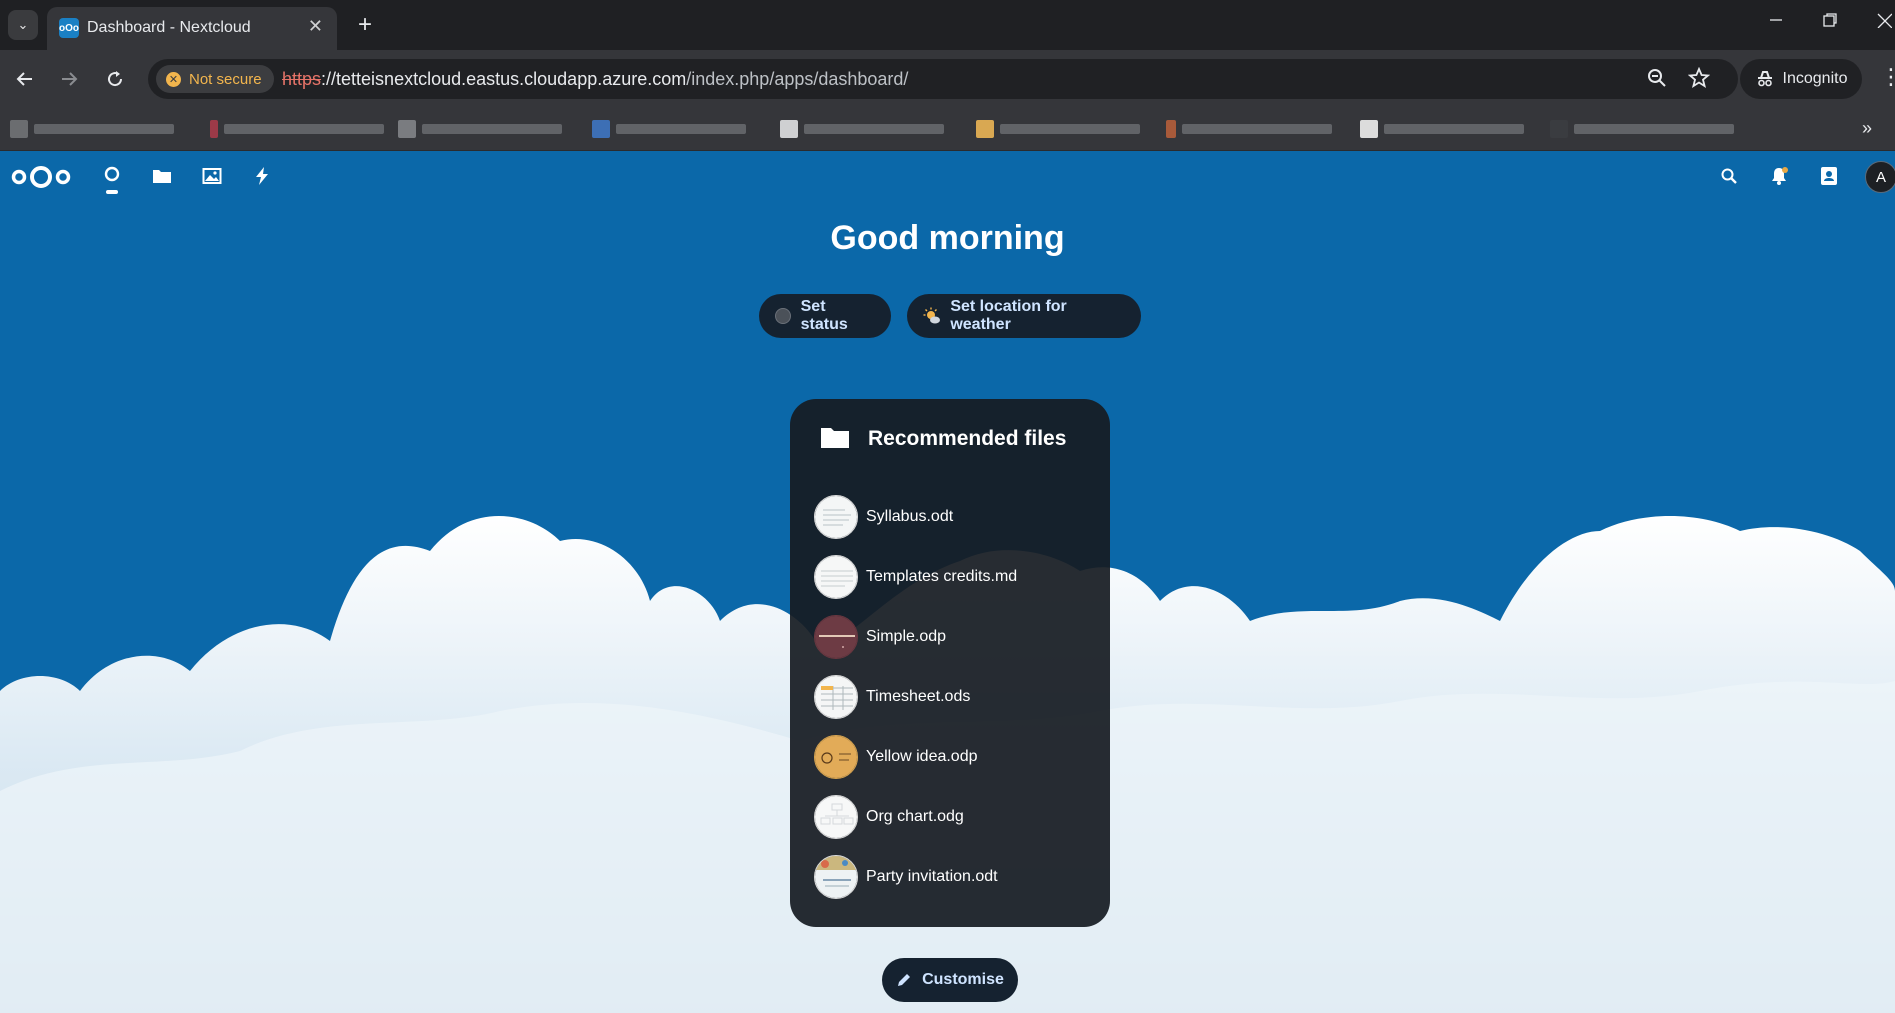 The width and height of the screenshot is (1895, 1013). Describe the element at coordinates (1884, 22) in the screenshot. I see `close-window-icon` at that location.